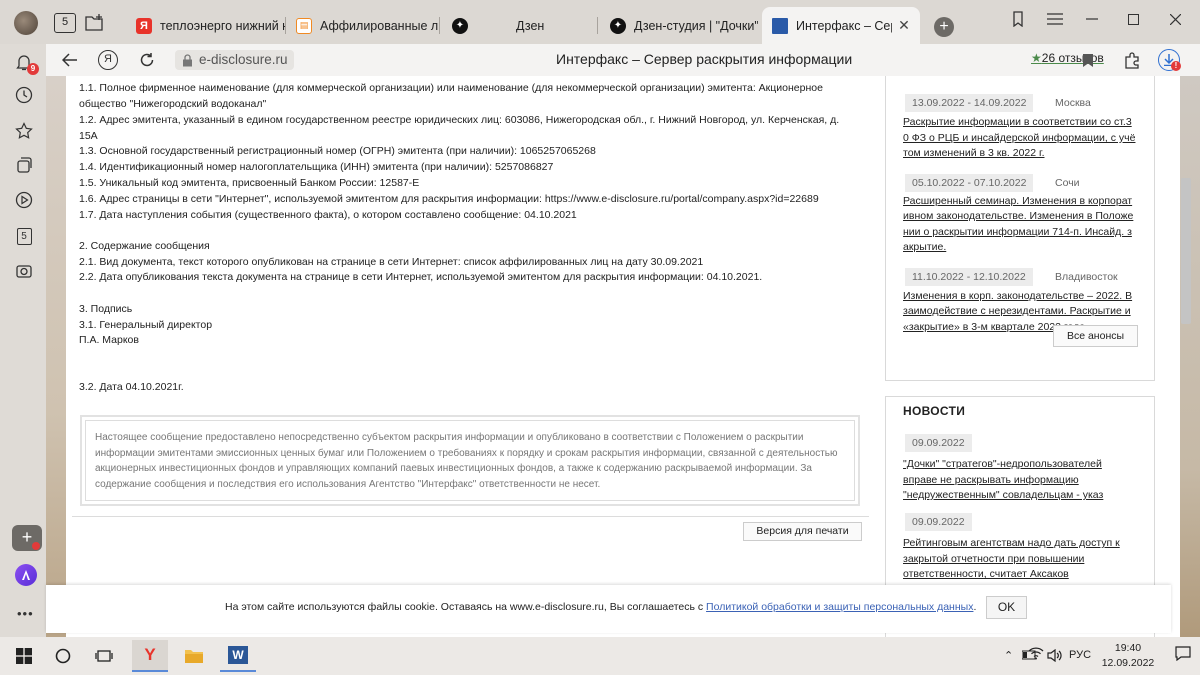 The image size is (1200, 675). I want to click on bookmark-icon, so click(1088, 60).